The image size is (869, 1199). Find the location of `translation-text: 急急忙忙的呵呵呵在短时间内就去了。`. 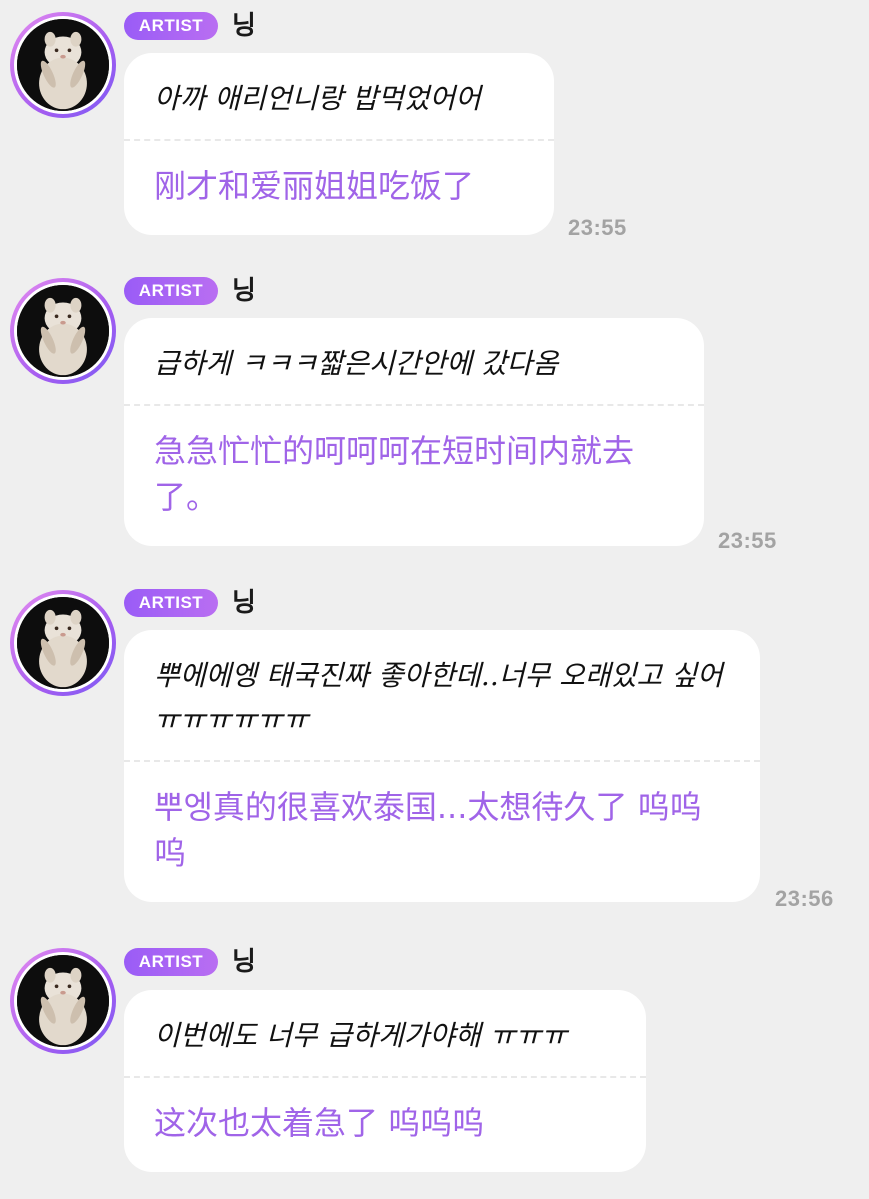

translation-text: 急急忙忙的呵呵呵在短时间内就去了。 is located at coordinates (394, 474).